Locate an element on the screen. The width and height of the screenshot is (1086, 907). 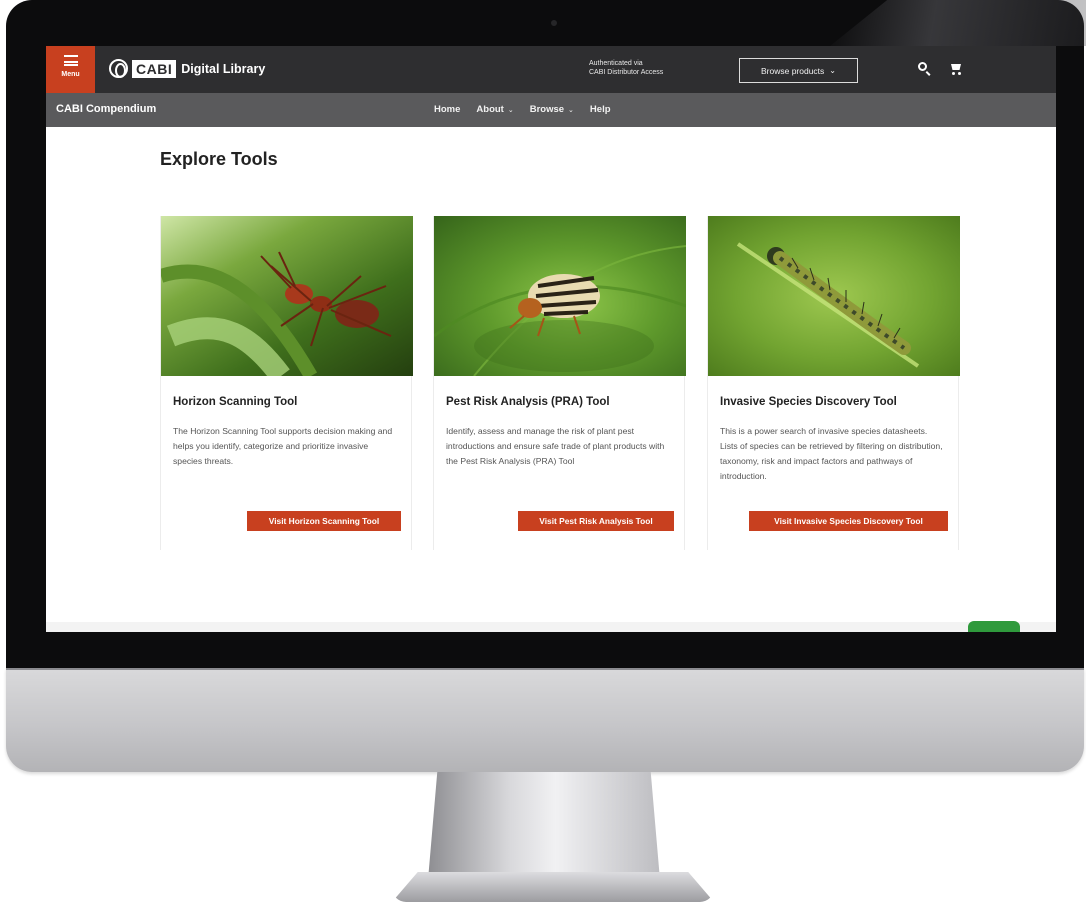
nav-item-browse: Browse ⌄ is located at coordinates (552, 109).